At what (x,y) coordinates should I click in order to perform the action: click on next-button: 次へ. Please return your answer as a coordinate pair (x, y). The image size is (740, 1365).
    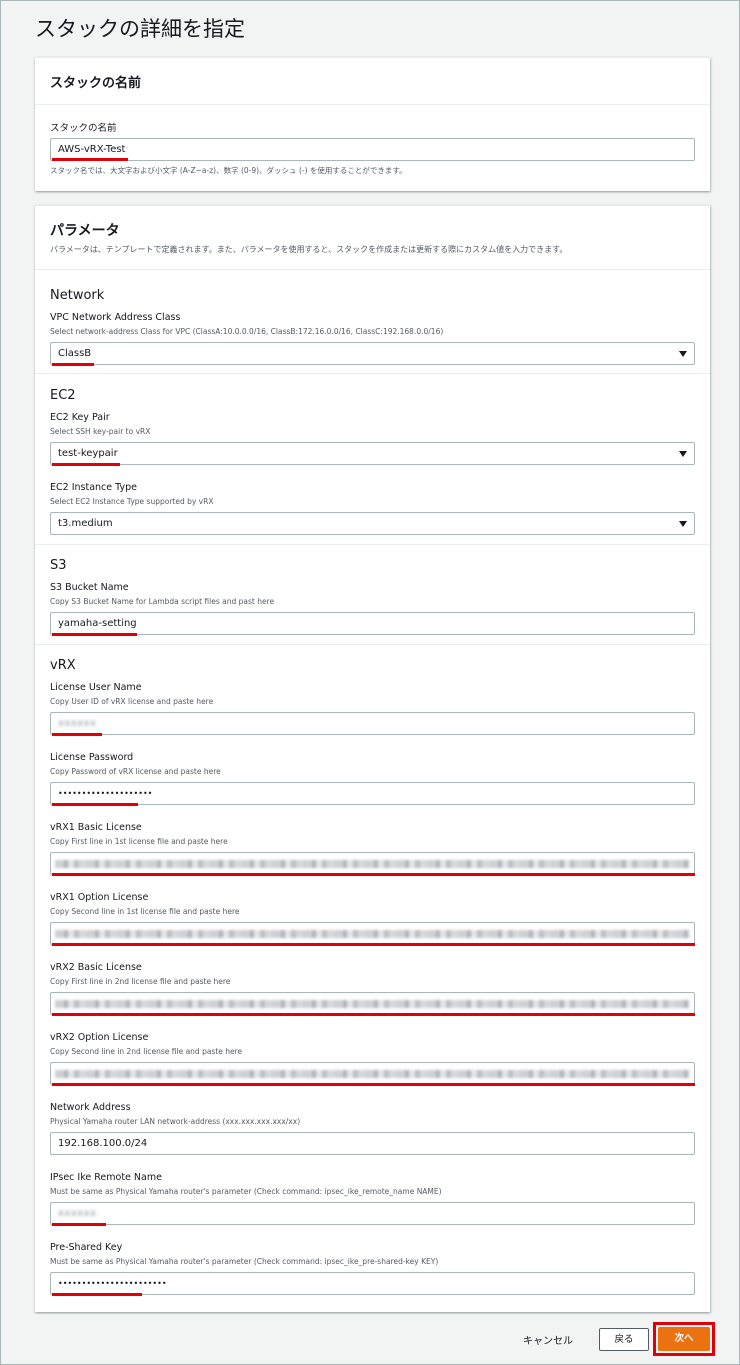
    Looking at the image, I should click on (684, 1339).